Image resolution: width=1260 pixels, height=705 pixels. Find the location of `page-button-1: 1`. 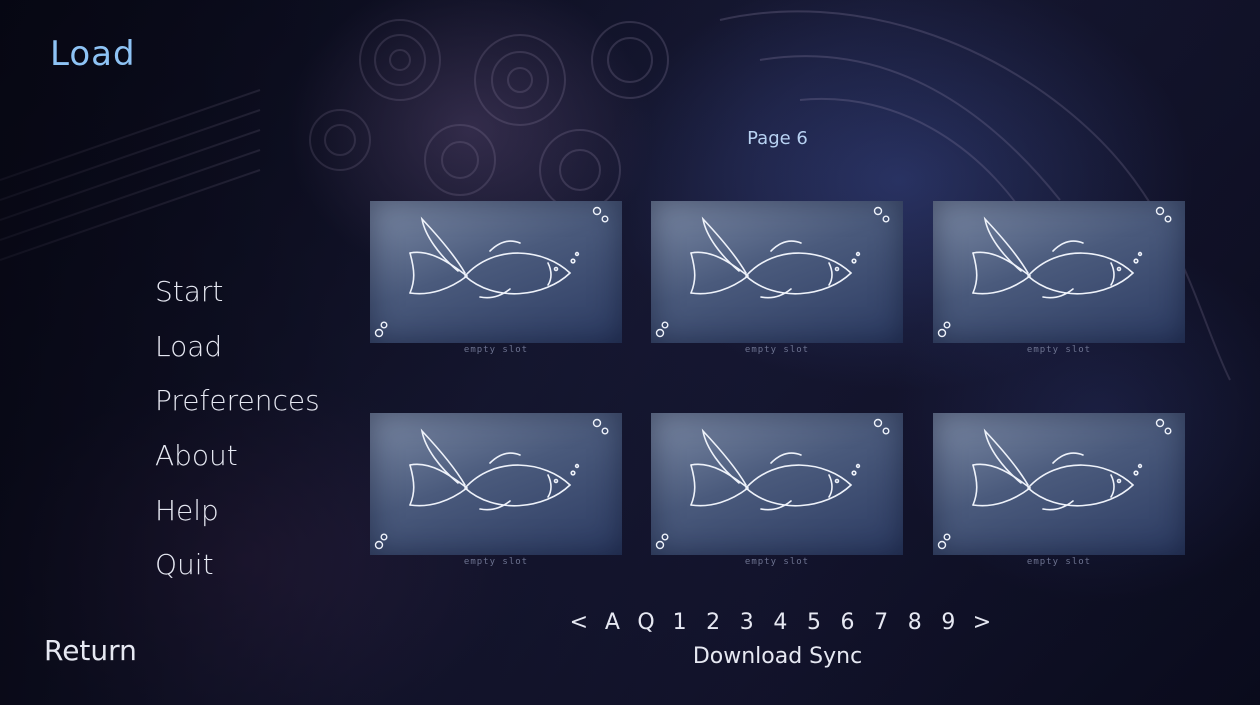

page-button-1: 1 is located at coordinates (680, 622).